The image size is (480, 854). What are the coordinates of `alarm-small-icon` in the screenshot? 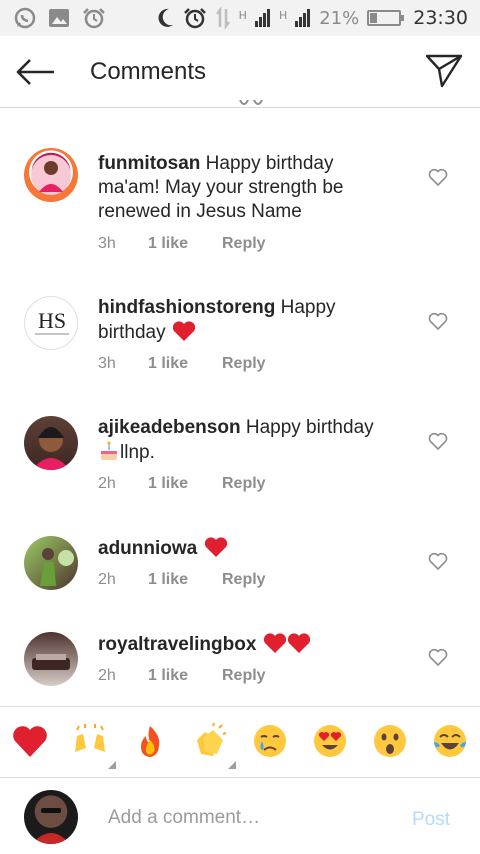 It's located at (194, 18).